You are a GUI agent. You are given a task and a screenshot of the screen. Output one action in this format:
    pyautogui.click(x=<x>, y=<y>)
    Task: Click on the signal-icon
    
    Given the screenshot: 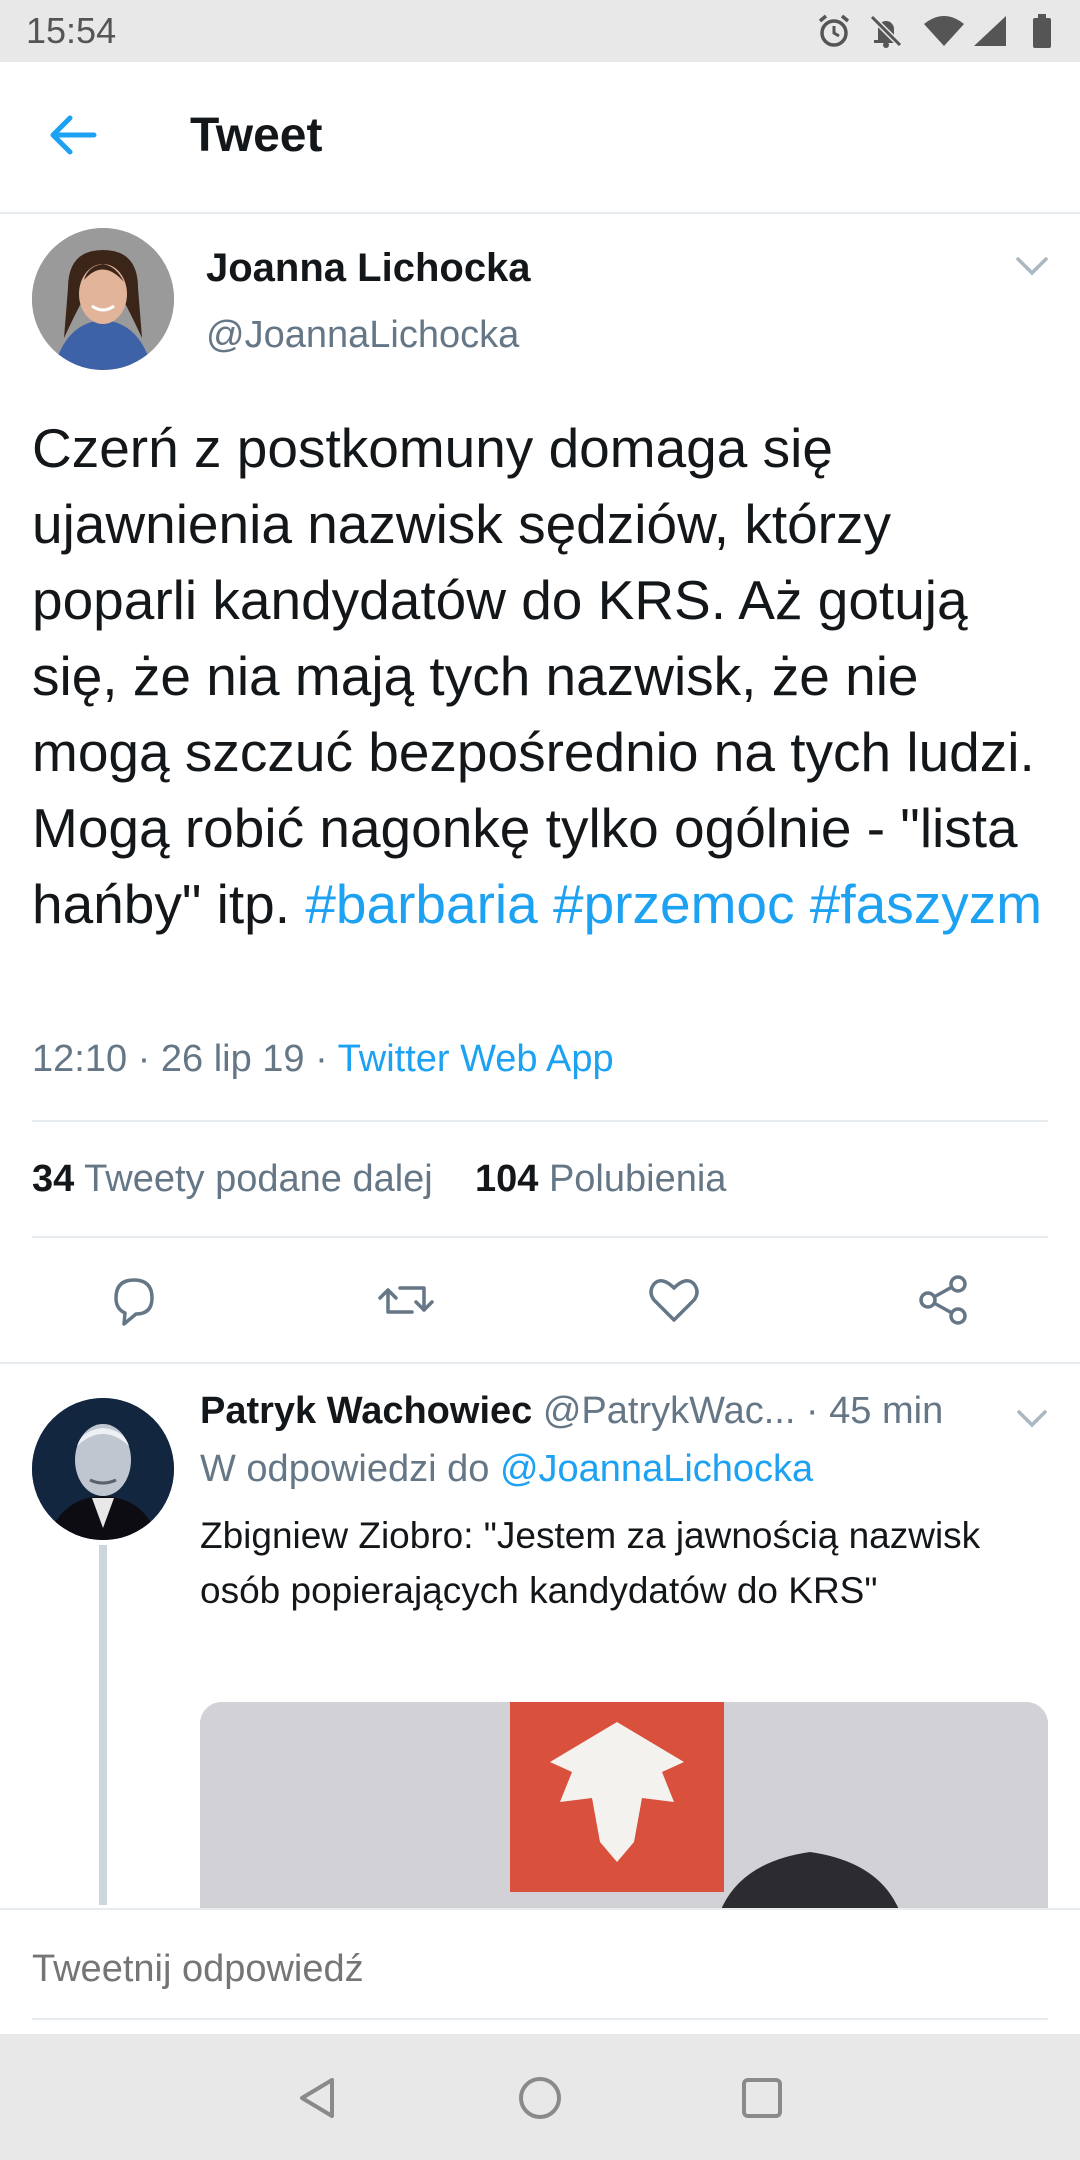 What is the action you would take?
    pyautogui.click(x=990, y=31)
    